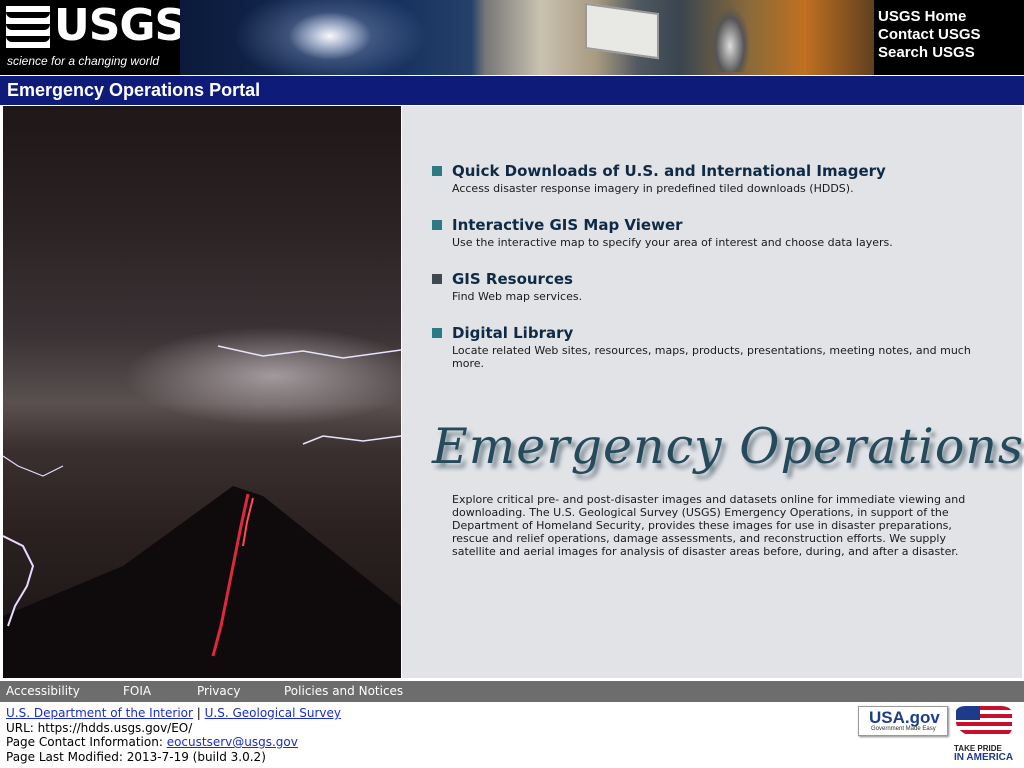 This screenshot has width=1024, height=768. What do you see at coordinates (120, 25) in the screenshot?
I see `logo-word: USGS` at bounding box center [120, 25].